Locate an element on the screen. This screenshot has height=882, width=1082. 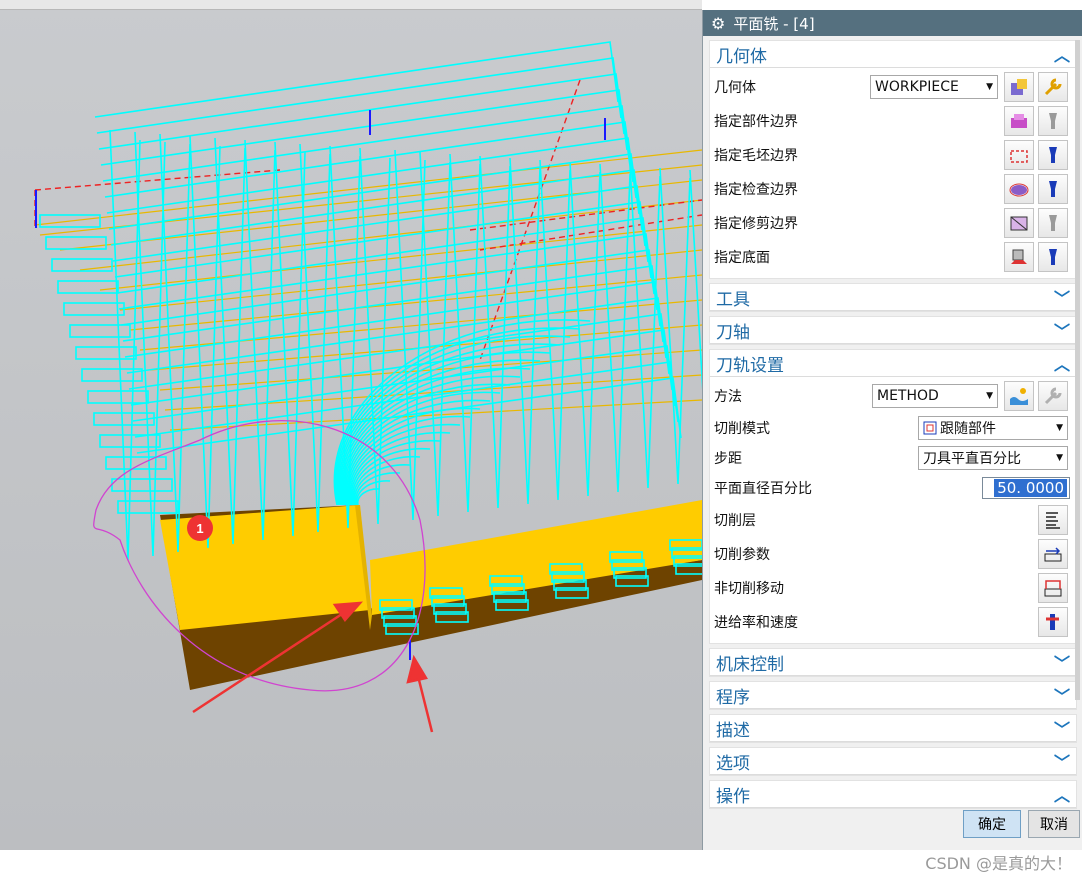
machine-control-section: 机床控制 ﹀ is located at coordinates (893, 662).